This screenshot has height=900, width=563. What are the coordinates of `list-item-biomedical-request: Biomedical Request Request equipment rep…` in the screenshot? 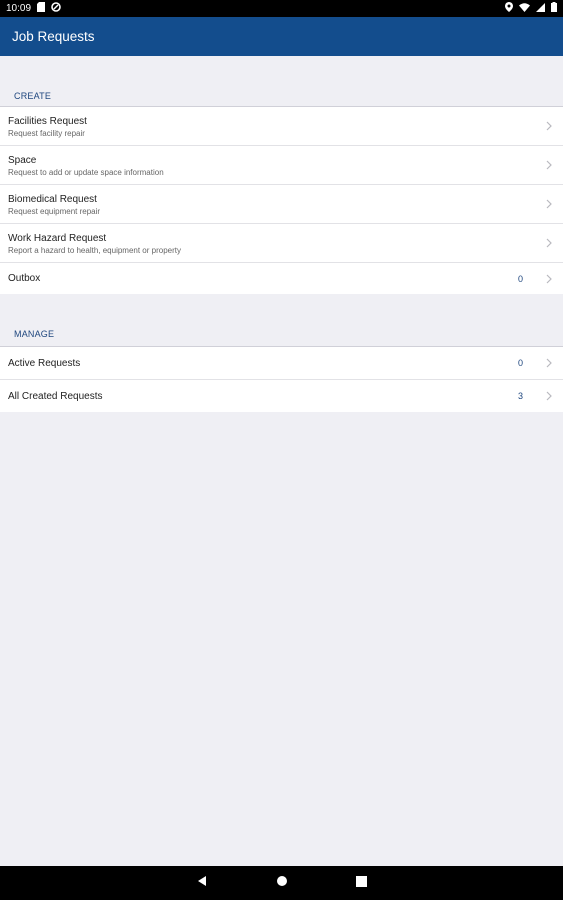 It's located at (281, 204).